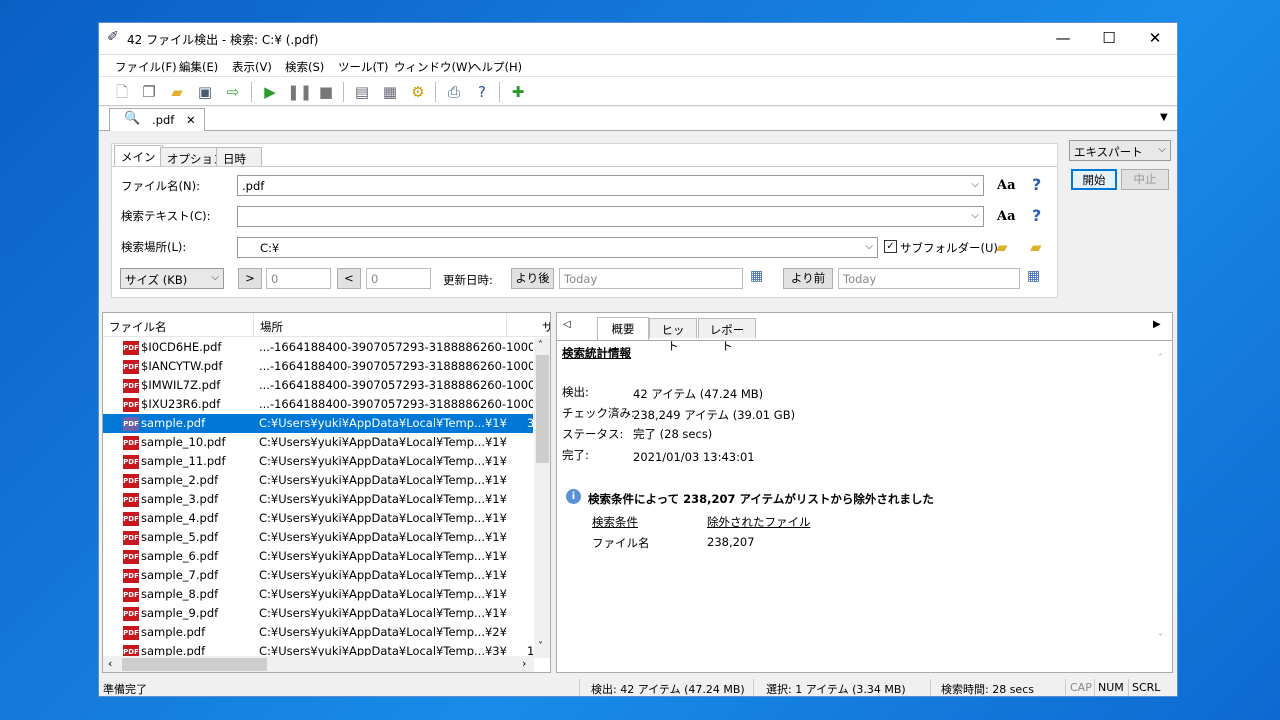  I want to click on menu-search: 検索(S), so click(304, 67).